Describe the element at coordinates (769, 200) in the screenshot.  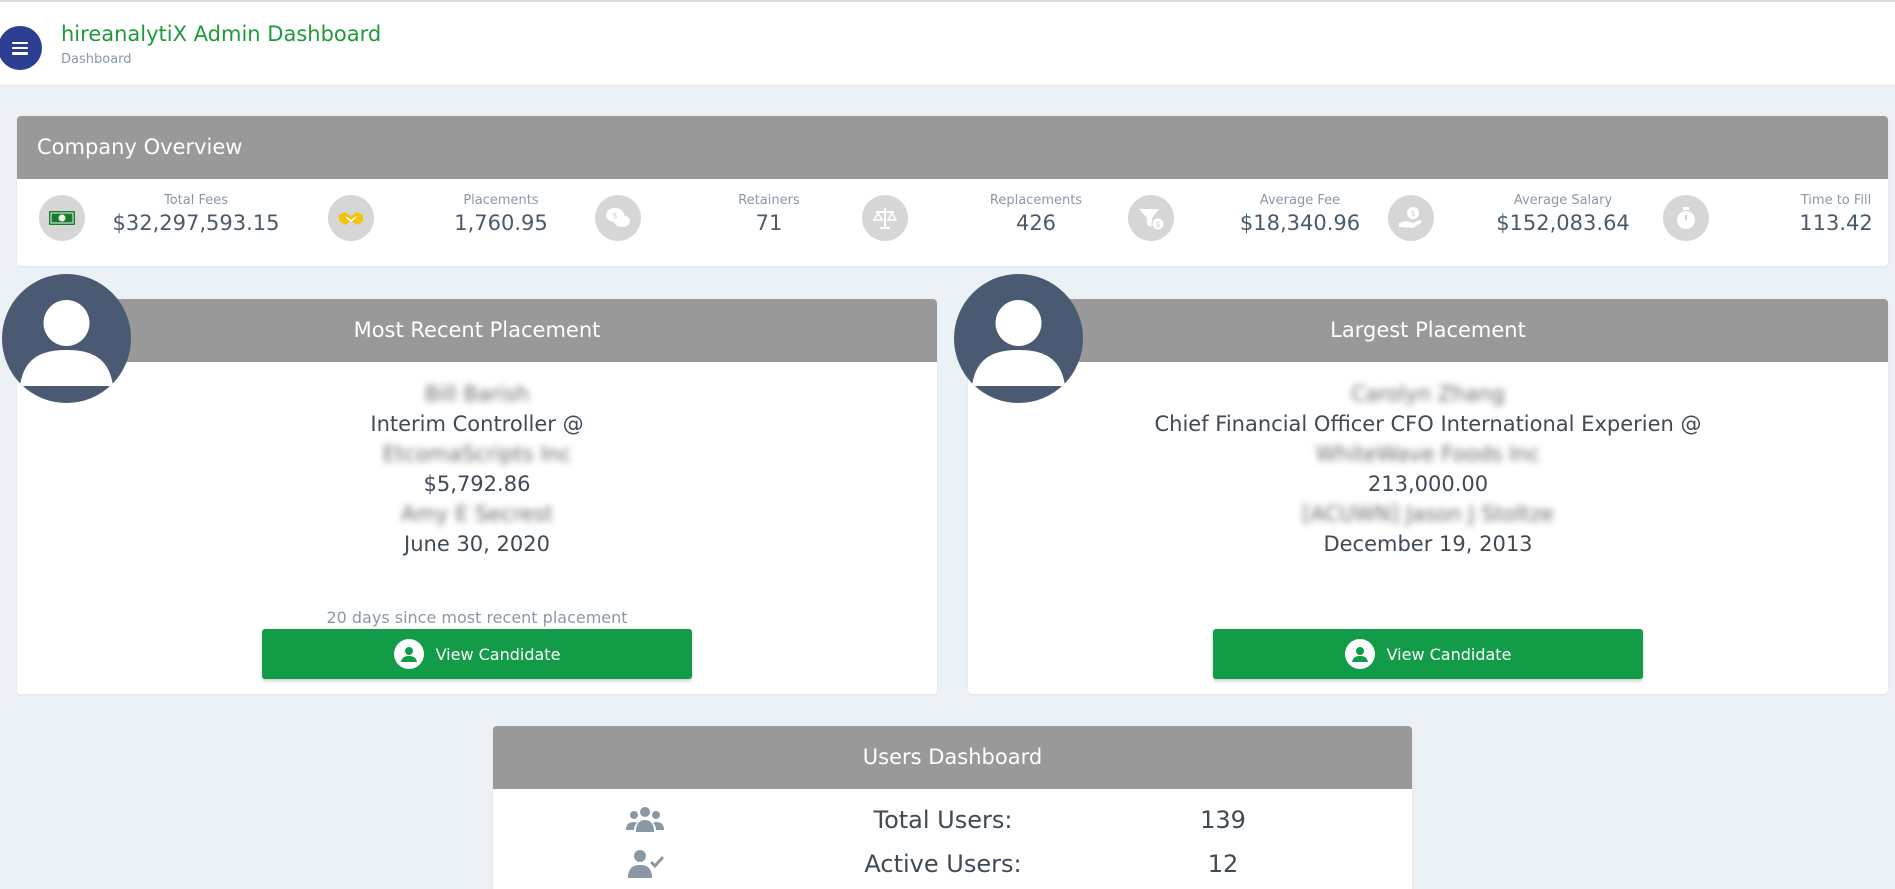
I see `stat-label: Retainers` at that location.